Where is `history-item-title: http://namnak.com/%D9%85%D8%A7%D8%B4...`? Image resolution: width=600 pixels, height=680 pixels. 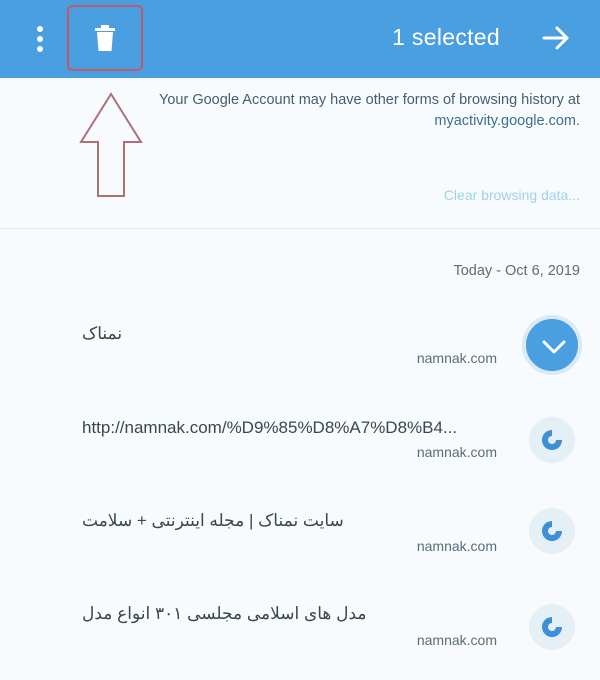 history-item-title: http://namnak.com/%D9%85%D8%A7%D8%B4... is located at coordinates (270, 427).